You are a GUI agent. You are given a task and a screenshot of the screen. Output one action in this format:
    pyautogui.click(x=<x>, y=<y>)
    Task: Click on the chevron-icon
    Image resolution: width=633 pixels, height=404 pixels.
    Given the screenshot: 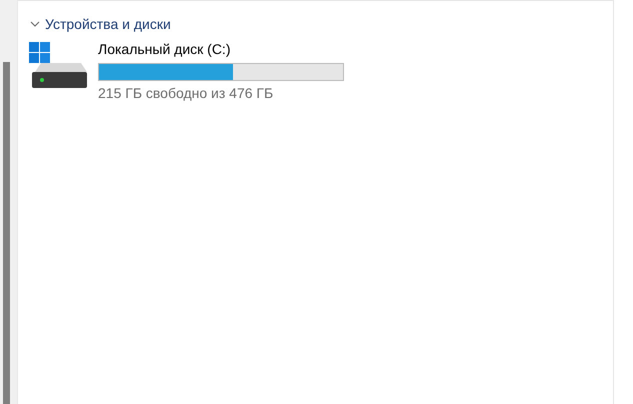 What is the action you would take?
    pyautogui.click(x=35, y=24)
    